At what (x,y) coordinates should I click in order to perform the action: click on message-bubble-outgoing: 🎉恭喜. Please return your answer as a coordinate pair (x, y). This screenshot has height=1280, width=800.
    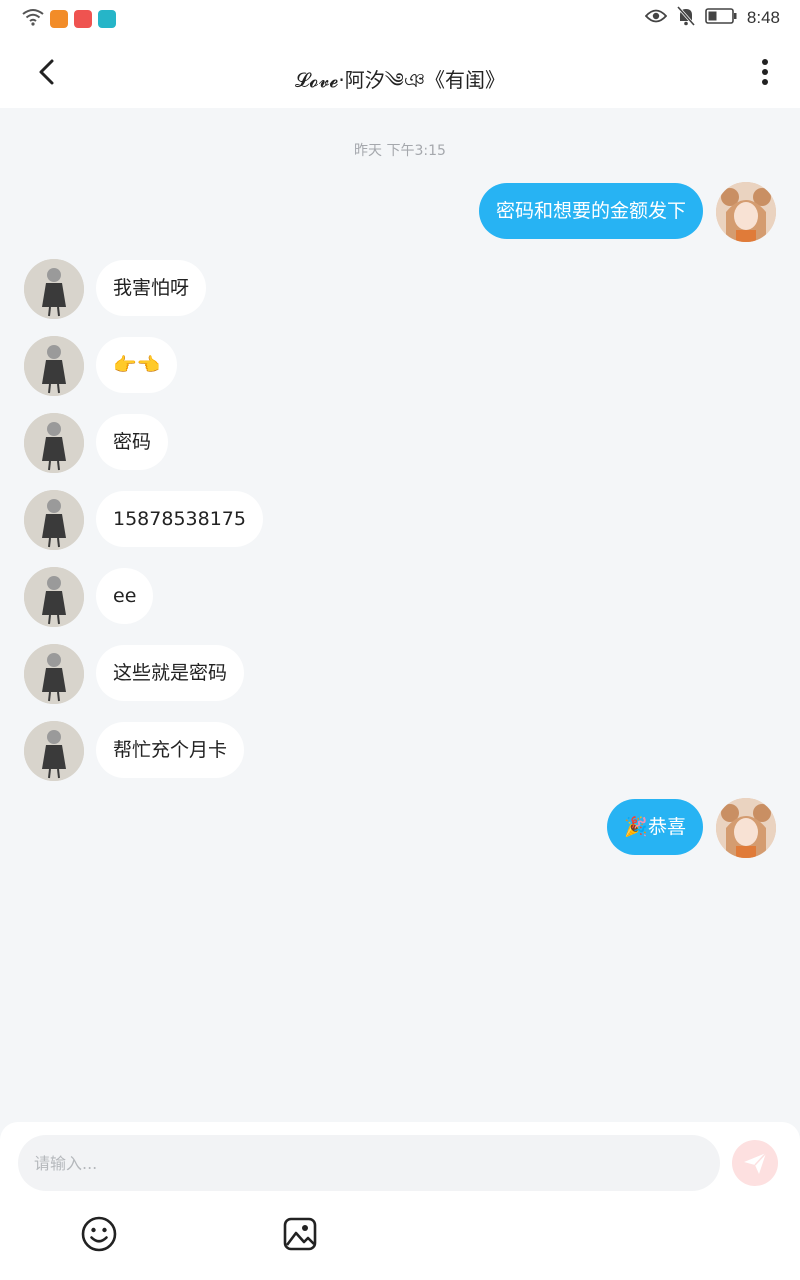
    Looking at the image, I should click on (655, 827).